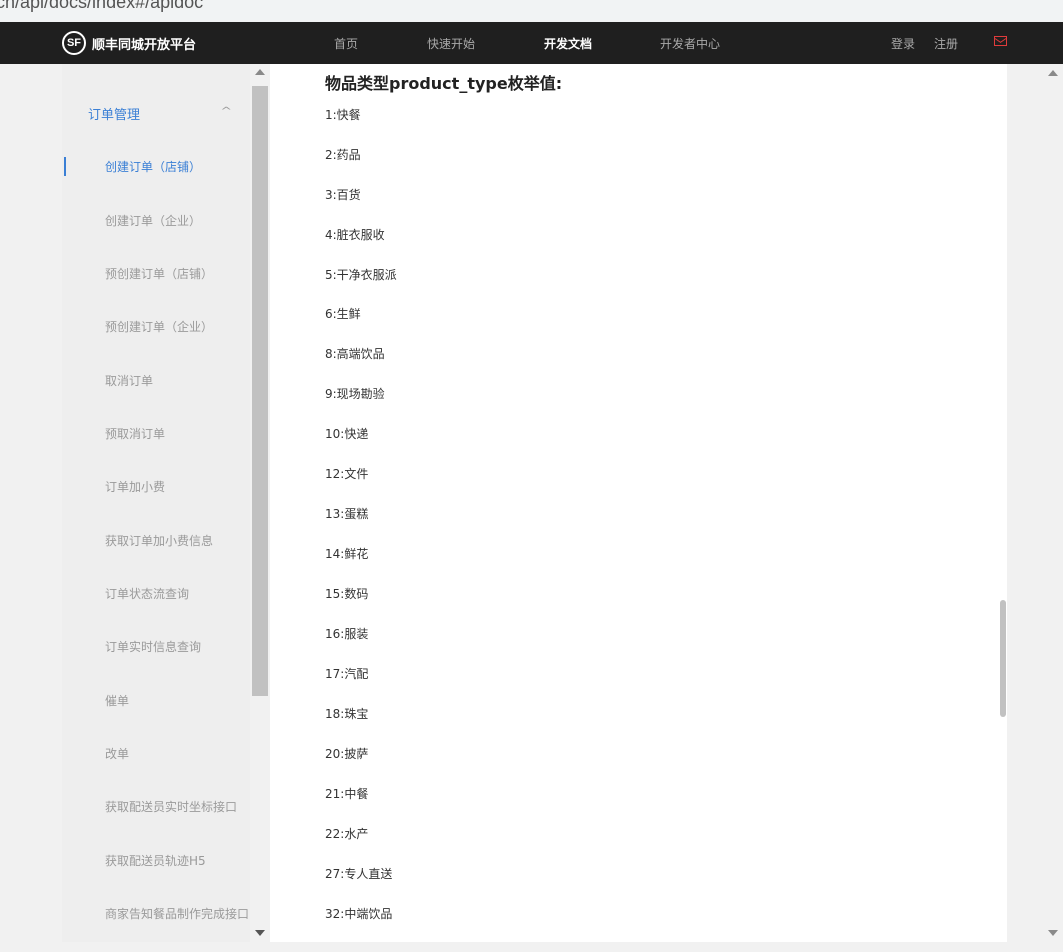 The width and height of the screenshot is (1063, 952). I want to click on sidebar-item-precreate-order-enterprise: 预创建订单（企业）, so click(159, 326).